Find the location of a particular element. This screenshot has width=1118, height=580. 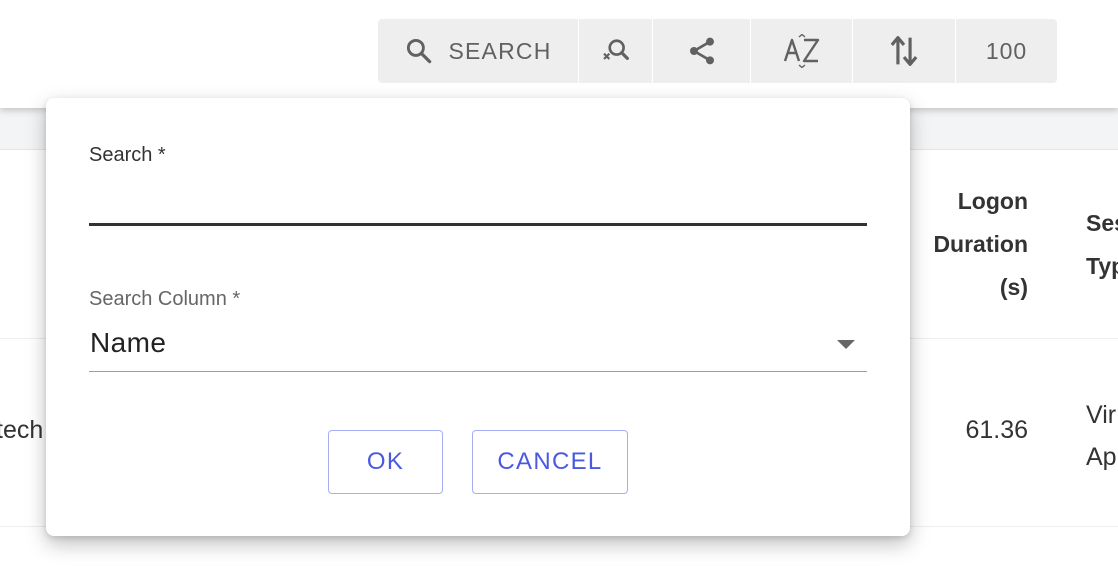

sort-az-button is located at coordinates (802, 51).